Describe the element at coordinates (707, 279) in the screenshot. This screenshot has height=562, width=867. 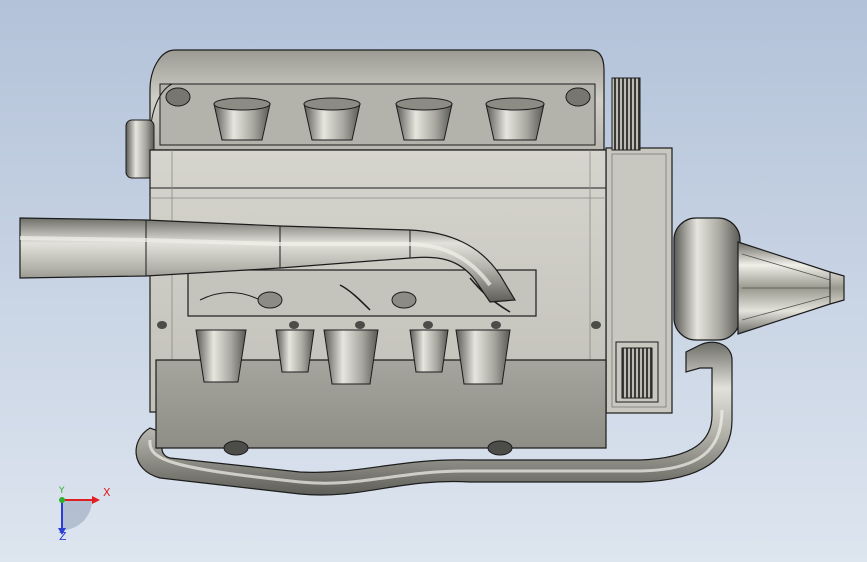
I see `drive-hub` at that location.